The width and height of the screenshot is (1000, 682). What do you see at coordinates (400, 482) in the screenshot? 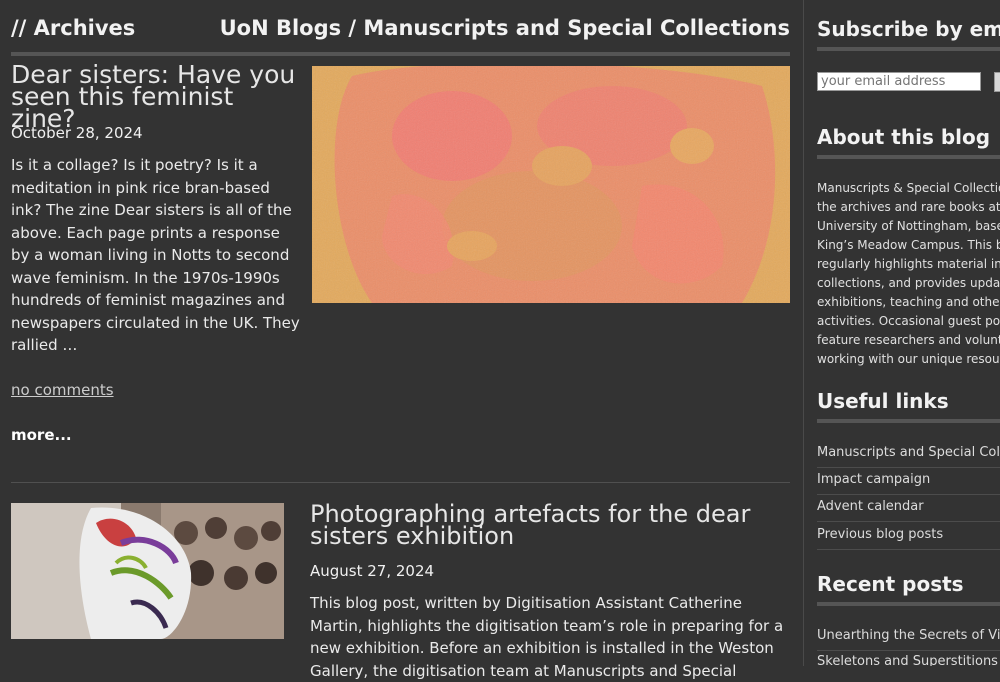
I see `post-divider` at bounding box center [400, 482].